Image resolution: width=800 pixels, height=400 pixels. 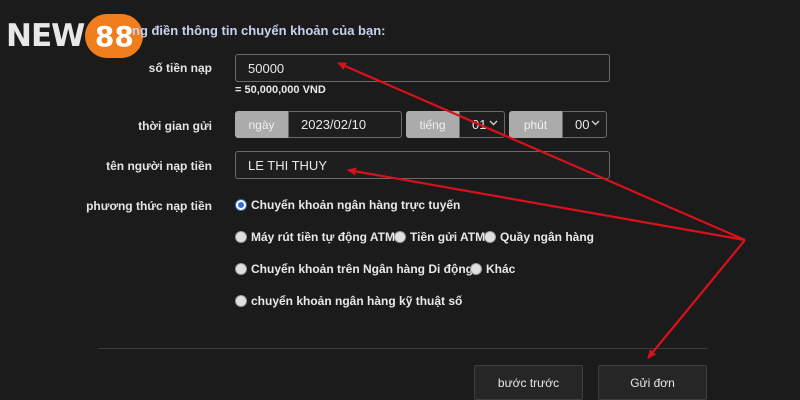 What do you see at coordinates (403, 348) in the screenshot?
I see `form-divider` at bounding box center [403, 348].